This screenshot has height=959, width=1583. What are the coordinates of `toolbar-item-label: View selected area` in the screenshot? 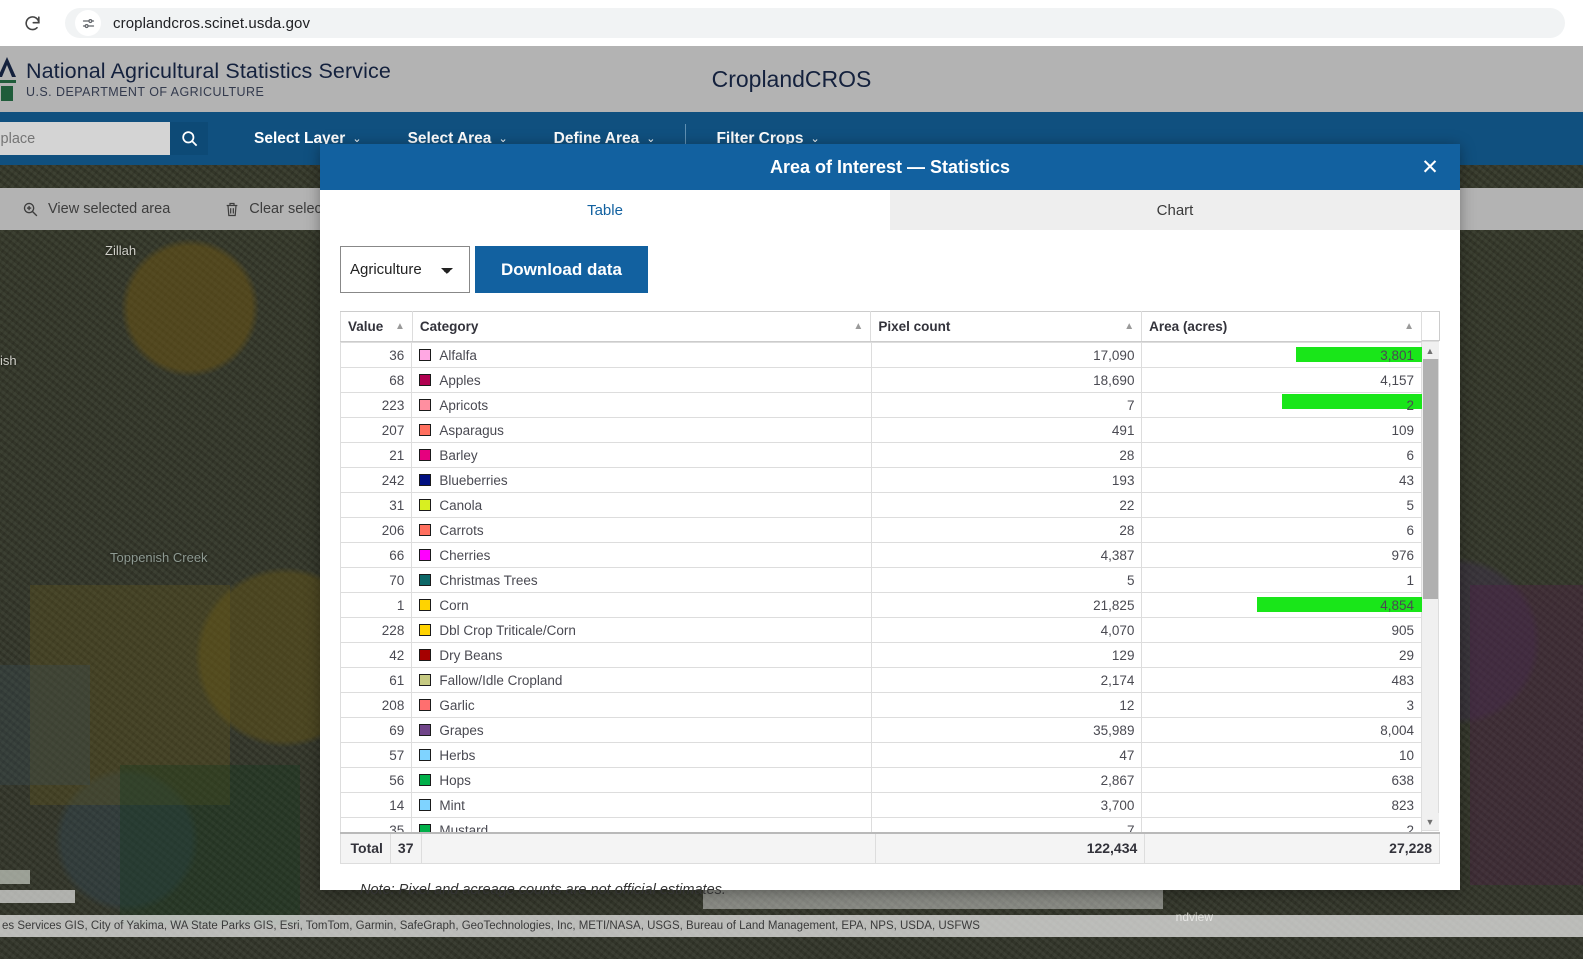 It's located at (109, 209).